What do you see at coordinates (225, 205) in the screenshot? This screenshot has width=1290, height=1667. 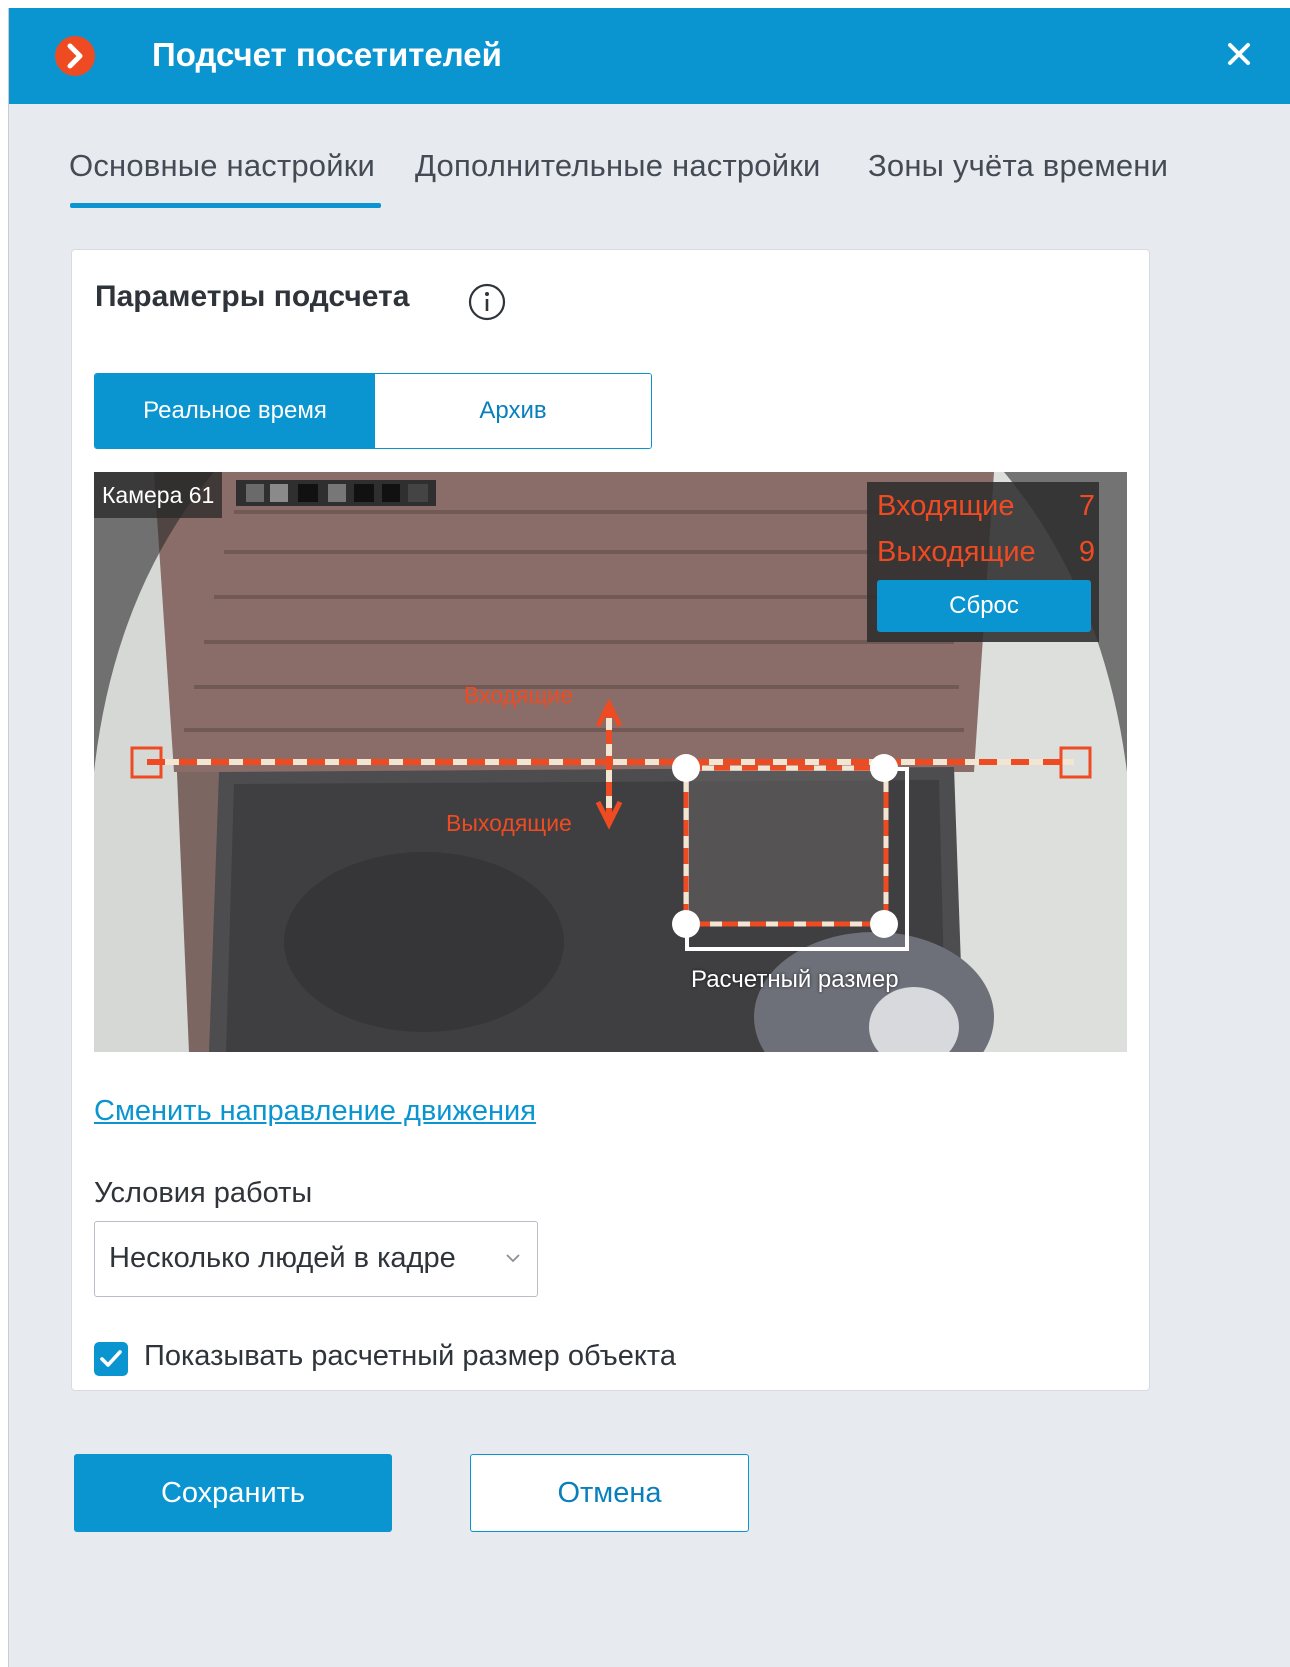 I see `active-tab-indicator` at bounding box center [225, 205].